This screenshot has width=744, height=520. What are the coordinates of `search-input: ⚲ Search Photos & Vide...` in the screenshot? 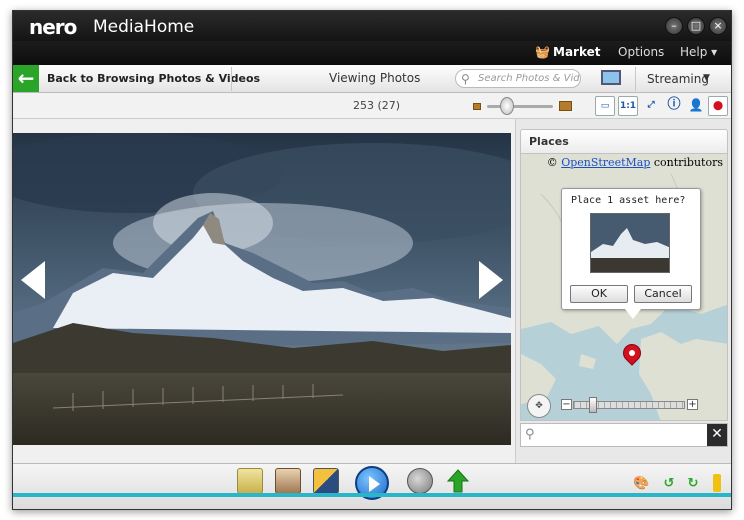 It's located at (518, 78).